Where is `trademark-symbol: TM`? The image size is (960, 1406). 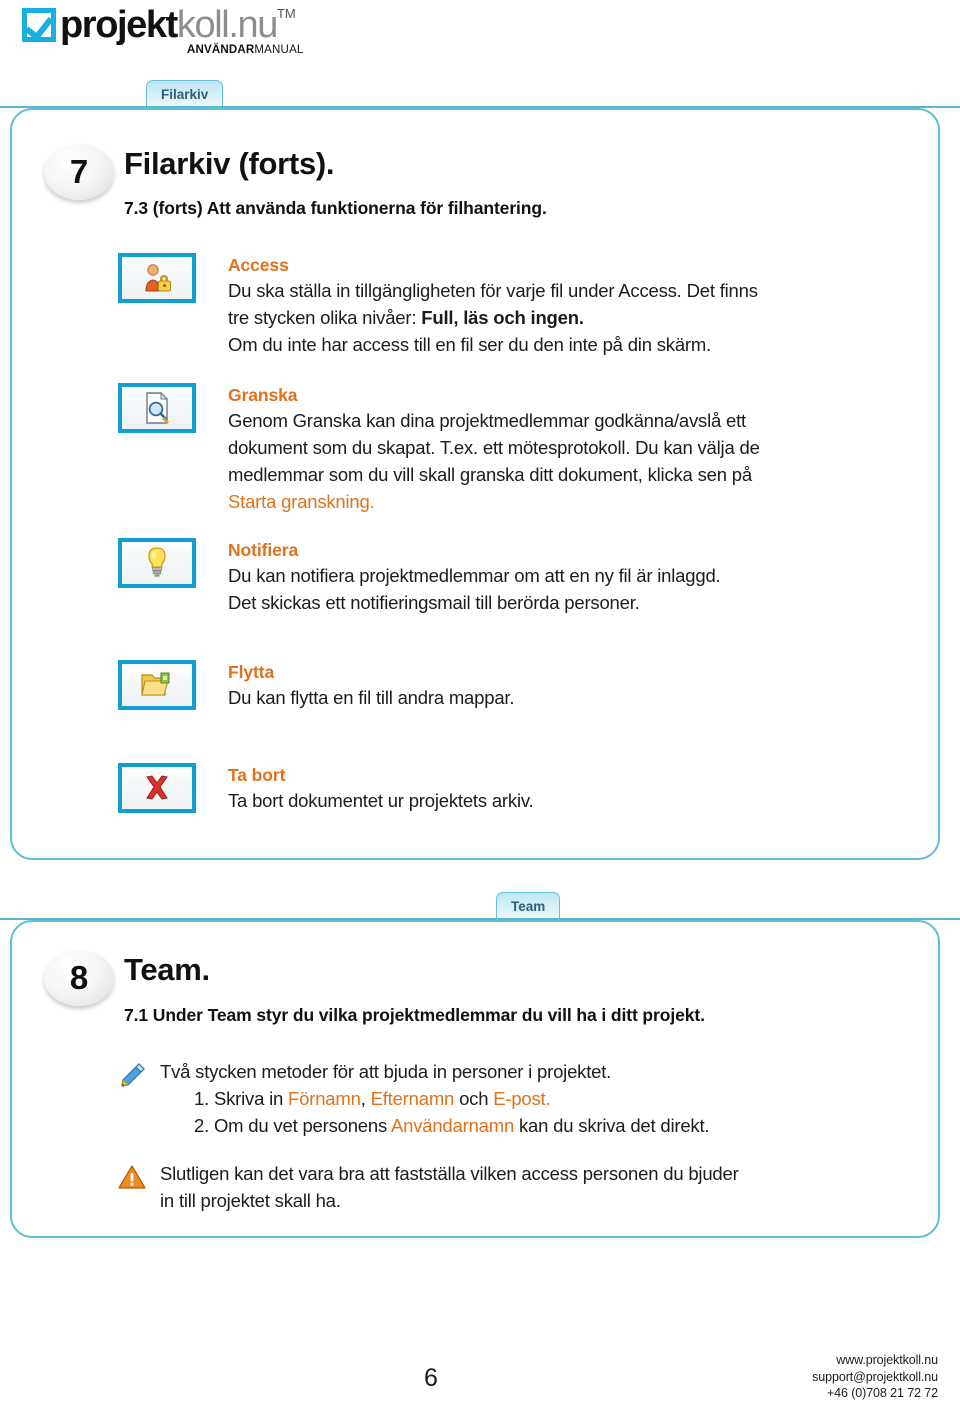
trademark-symbol: TM is located at coordinates (286, 13).